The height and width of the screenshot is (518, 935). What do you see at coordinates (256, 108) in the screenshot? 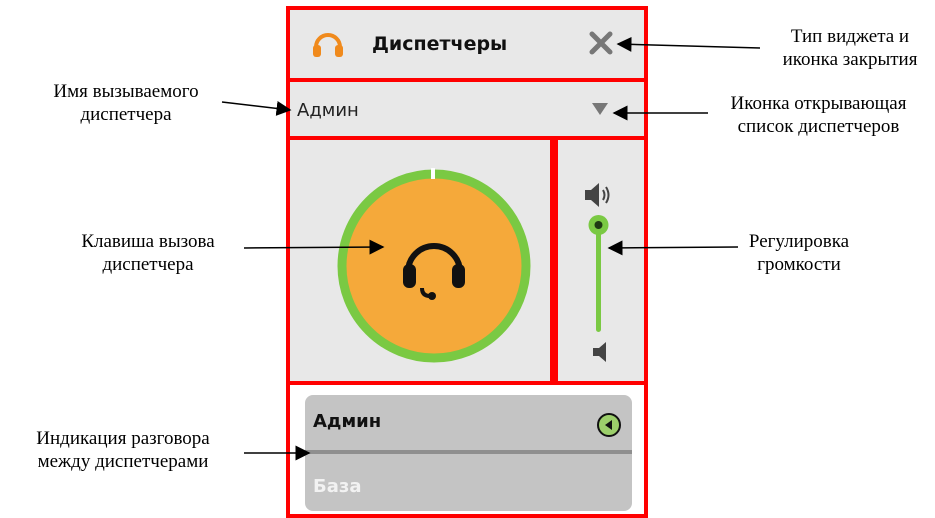
I see `arrow-dispatcher-name` at bounding box center [256, 108].